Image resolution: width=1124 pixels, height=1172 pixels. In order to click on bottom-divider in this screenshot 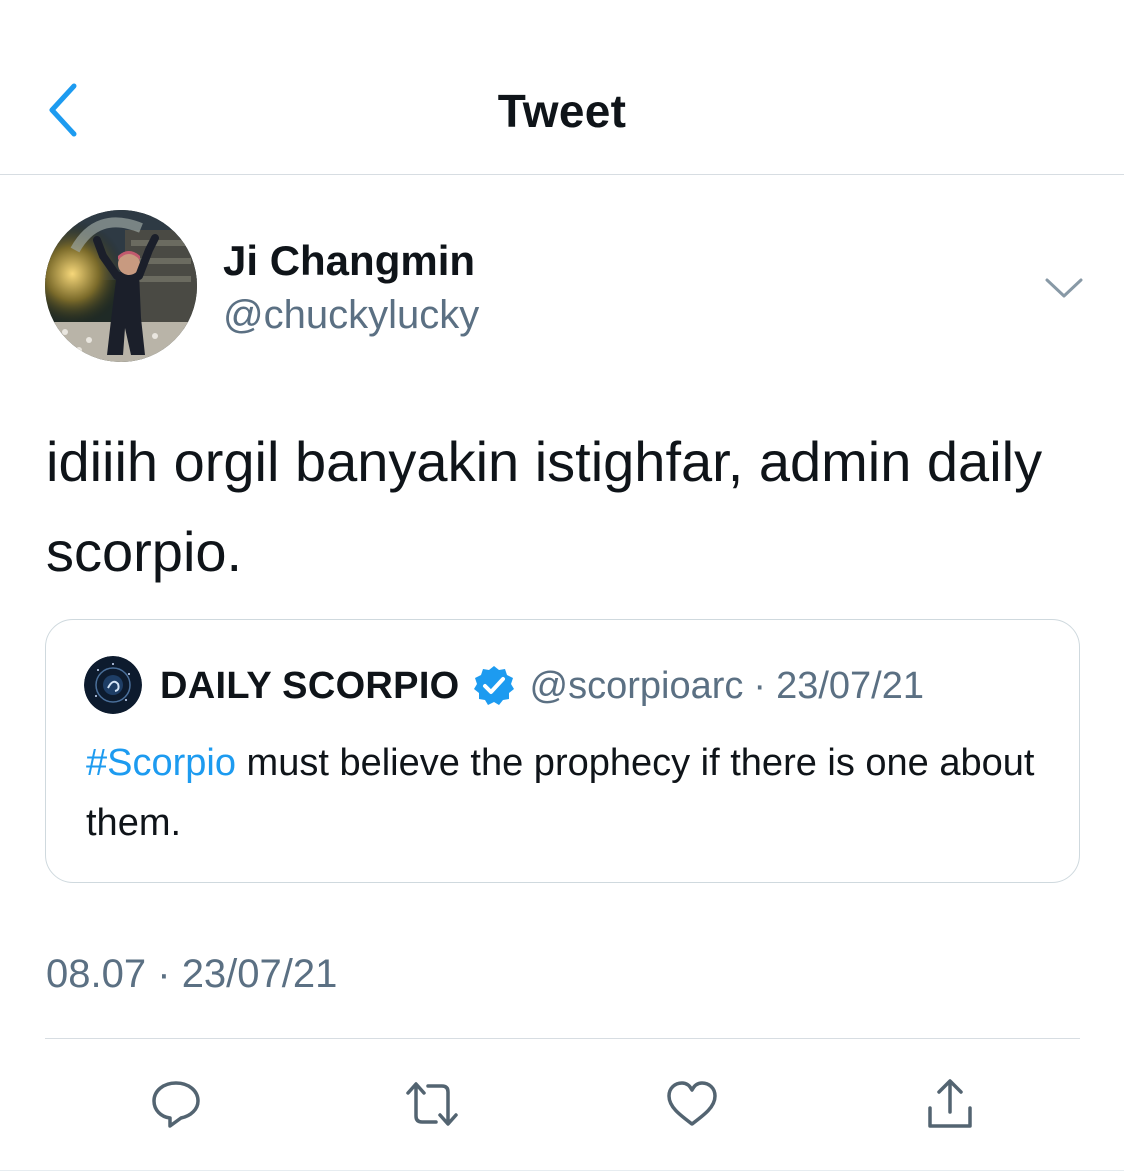, I will do `click(562, 1170)`.